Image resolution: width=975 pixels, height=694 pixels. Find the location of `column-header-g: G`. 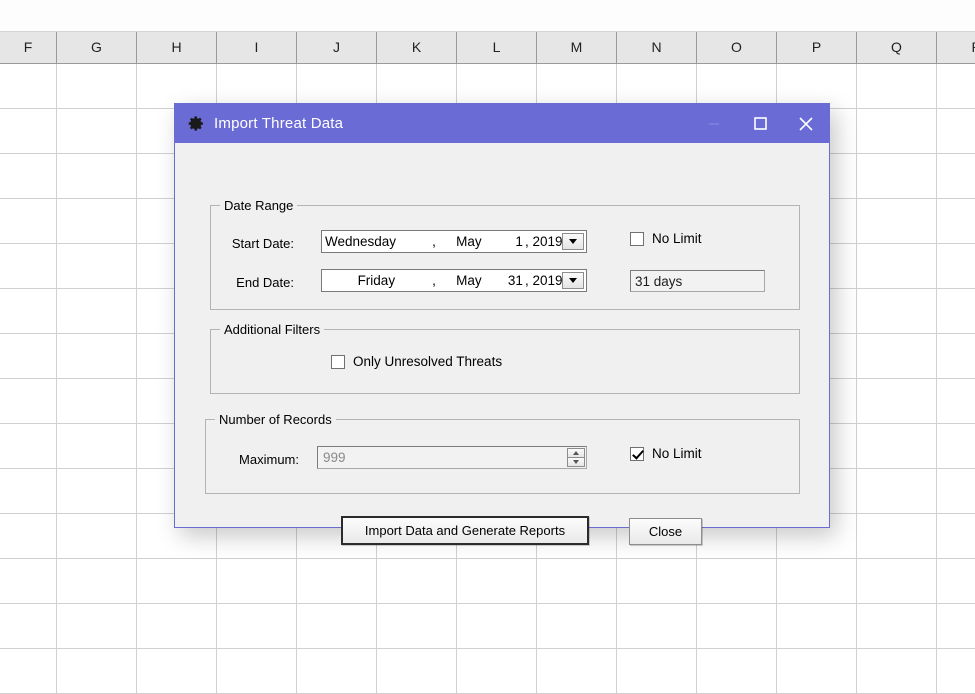

column-header-g: G is located at coordinates (97, 47).